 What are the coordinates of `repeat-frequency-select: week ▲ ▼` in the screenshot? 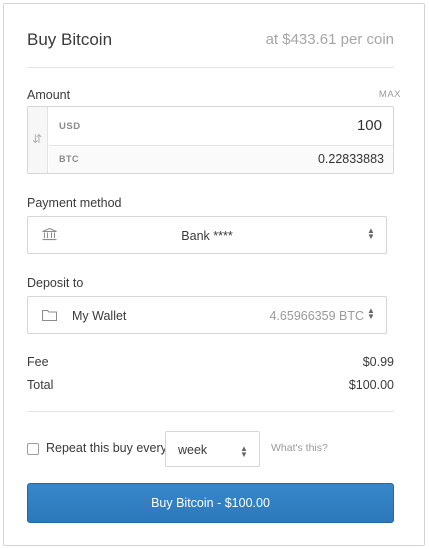 It's located at (212, 449).